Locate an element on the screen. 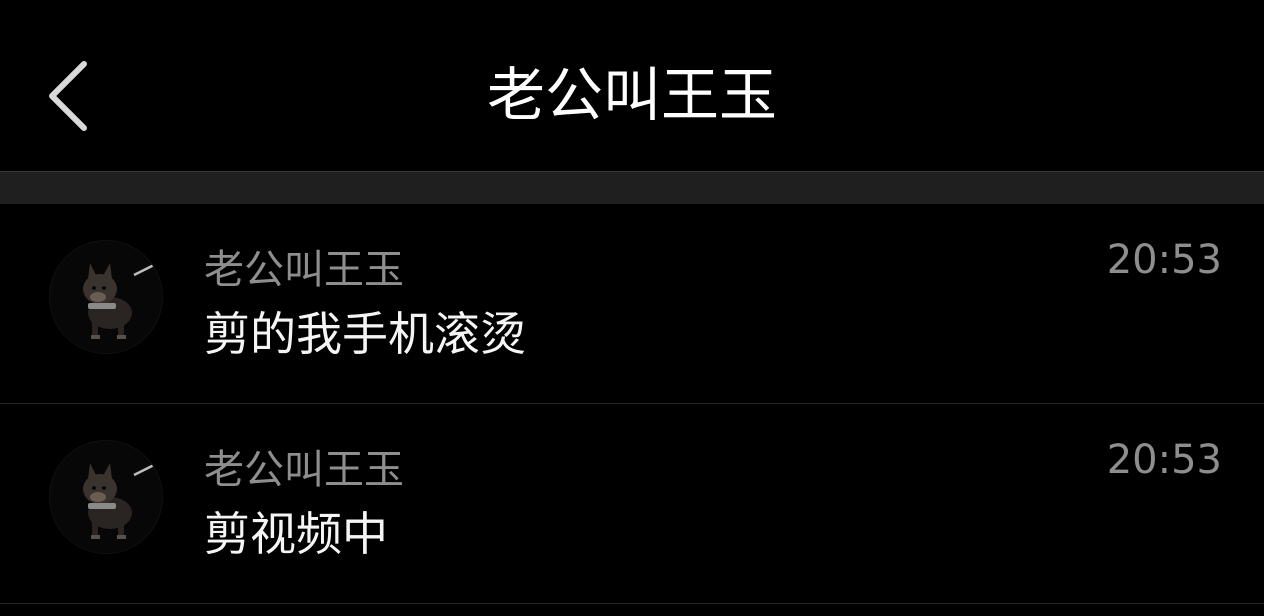  page-title: 老公叫王玉 is located at coordinates (631, 95).